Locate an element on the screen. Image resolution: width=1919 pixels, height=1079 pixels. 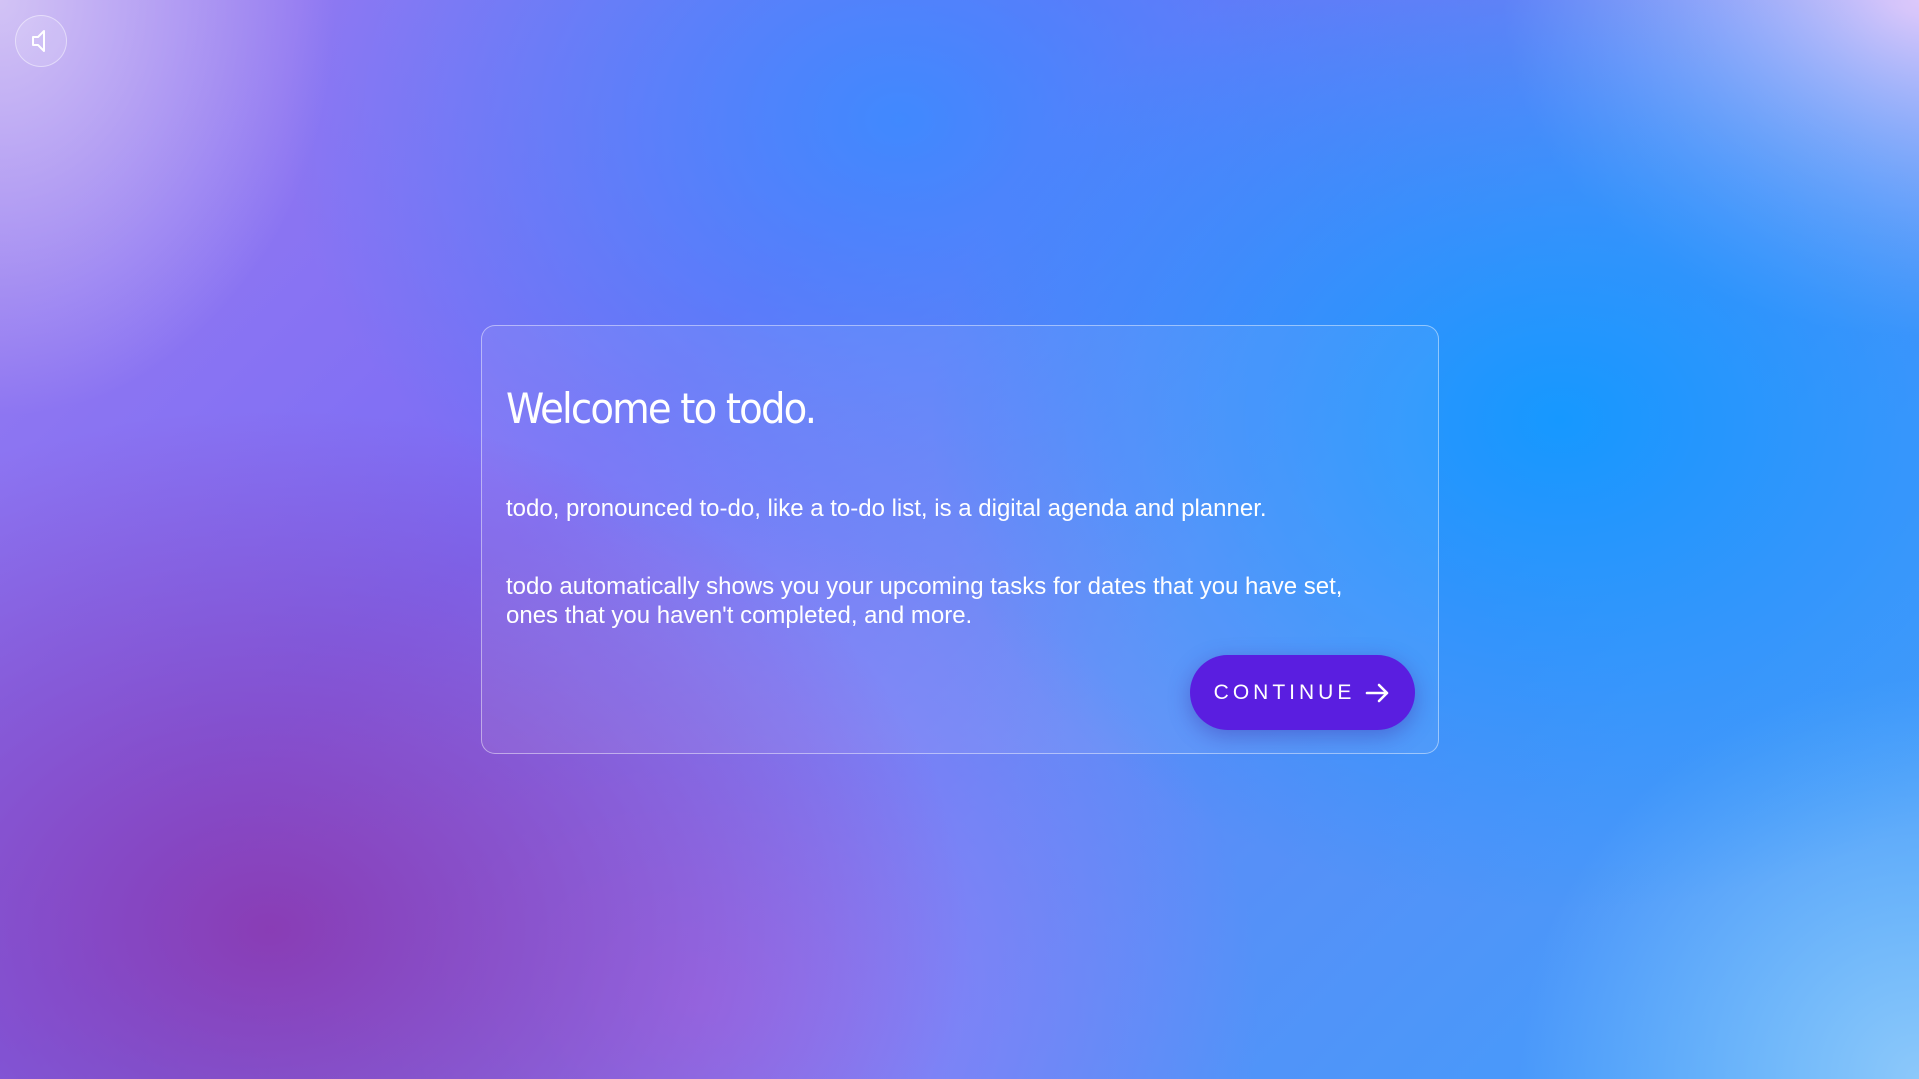
arrow-right-icon is located at coordinates (1378, 693).